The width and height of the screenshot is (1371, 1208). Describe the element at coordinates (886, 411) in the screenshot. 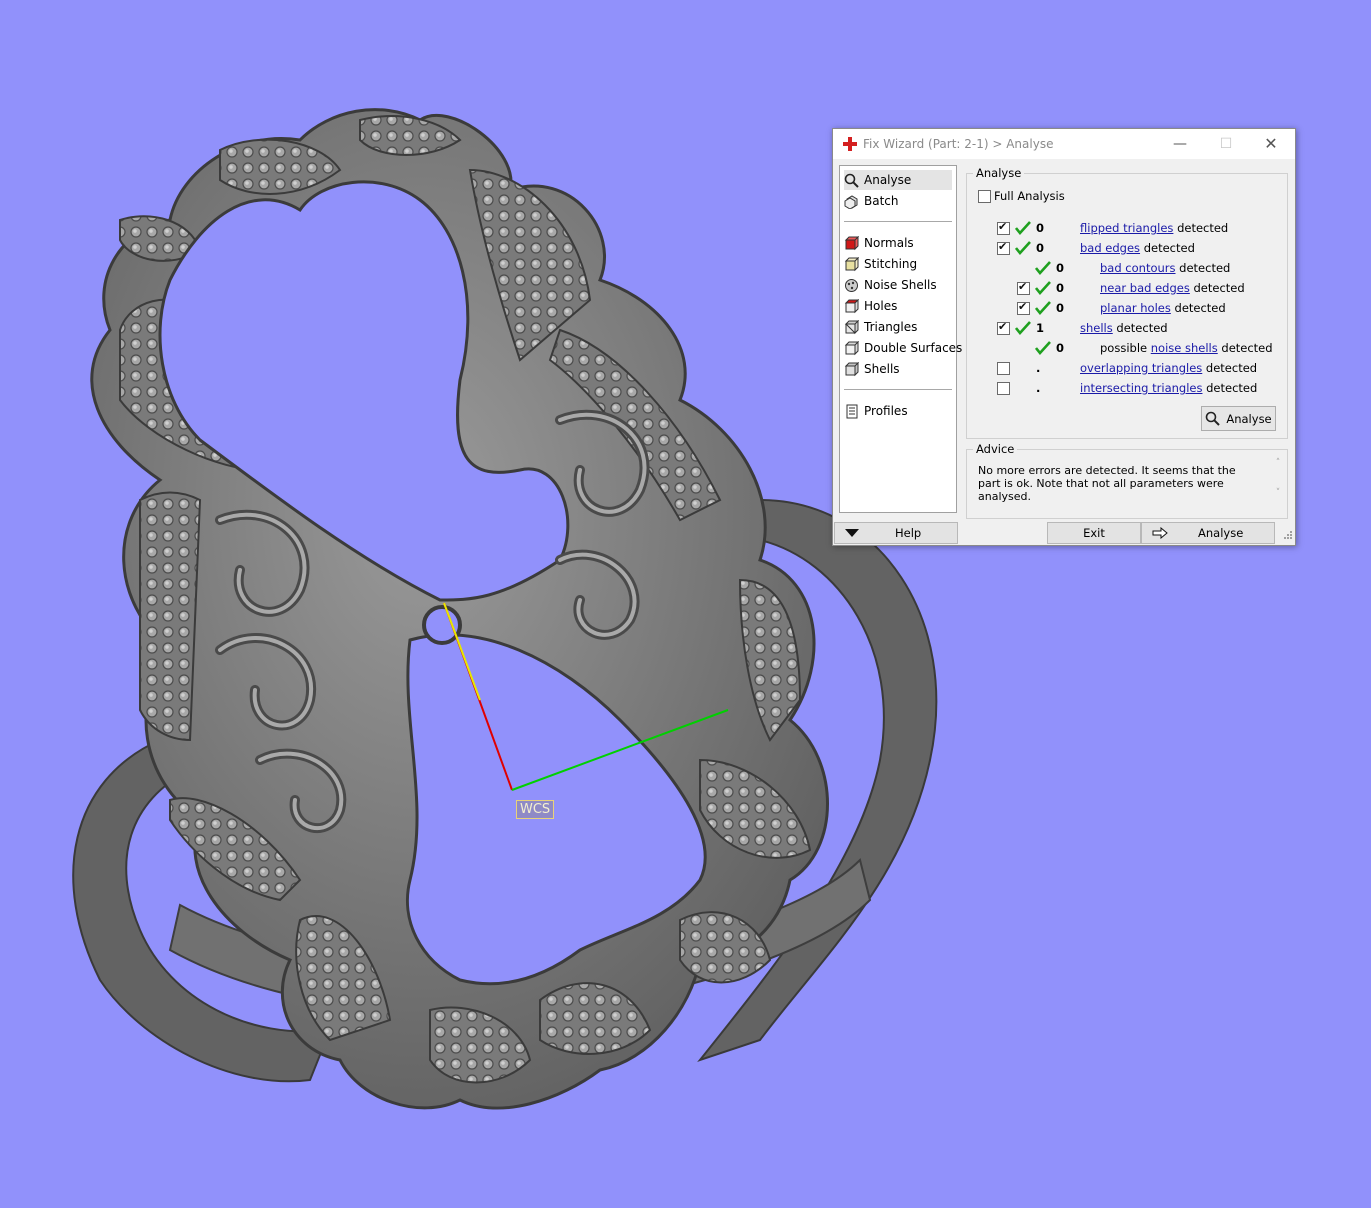

I see `sidebar-item-label: Profiles` at that location.